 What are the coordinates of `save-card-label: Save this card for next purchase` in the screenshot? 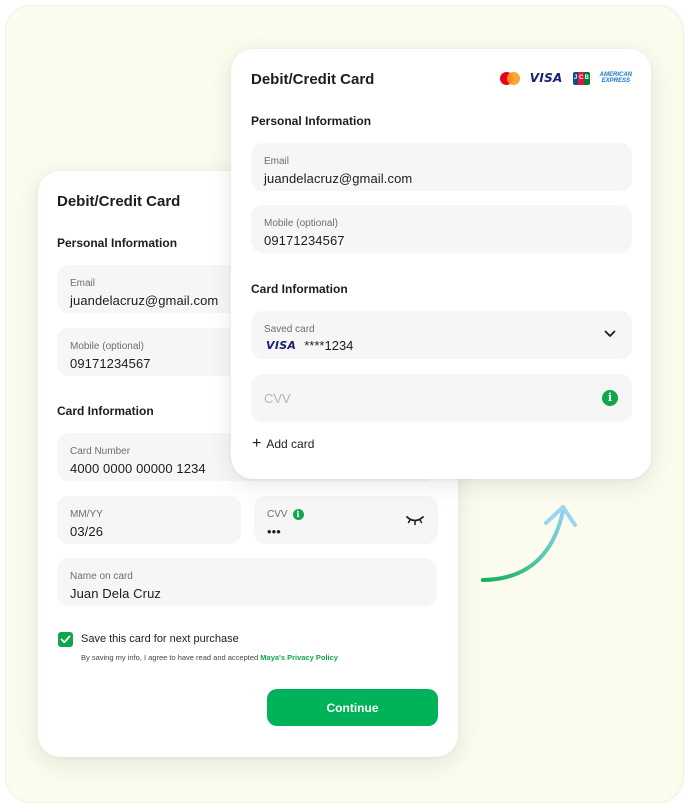 It's located at (160, 639).